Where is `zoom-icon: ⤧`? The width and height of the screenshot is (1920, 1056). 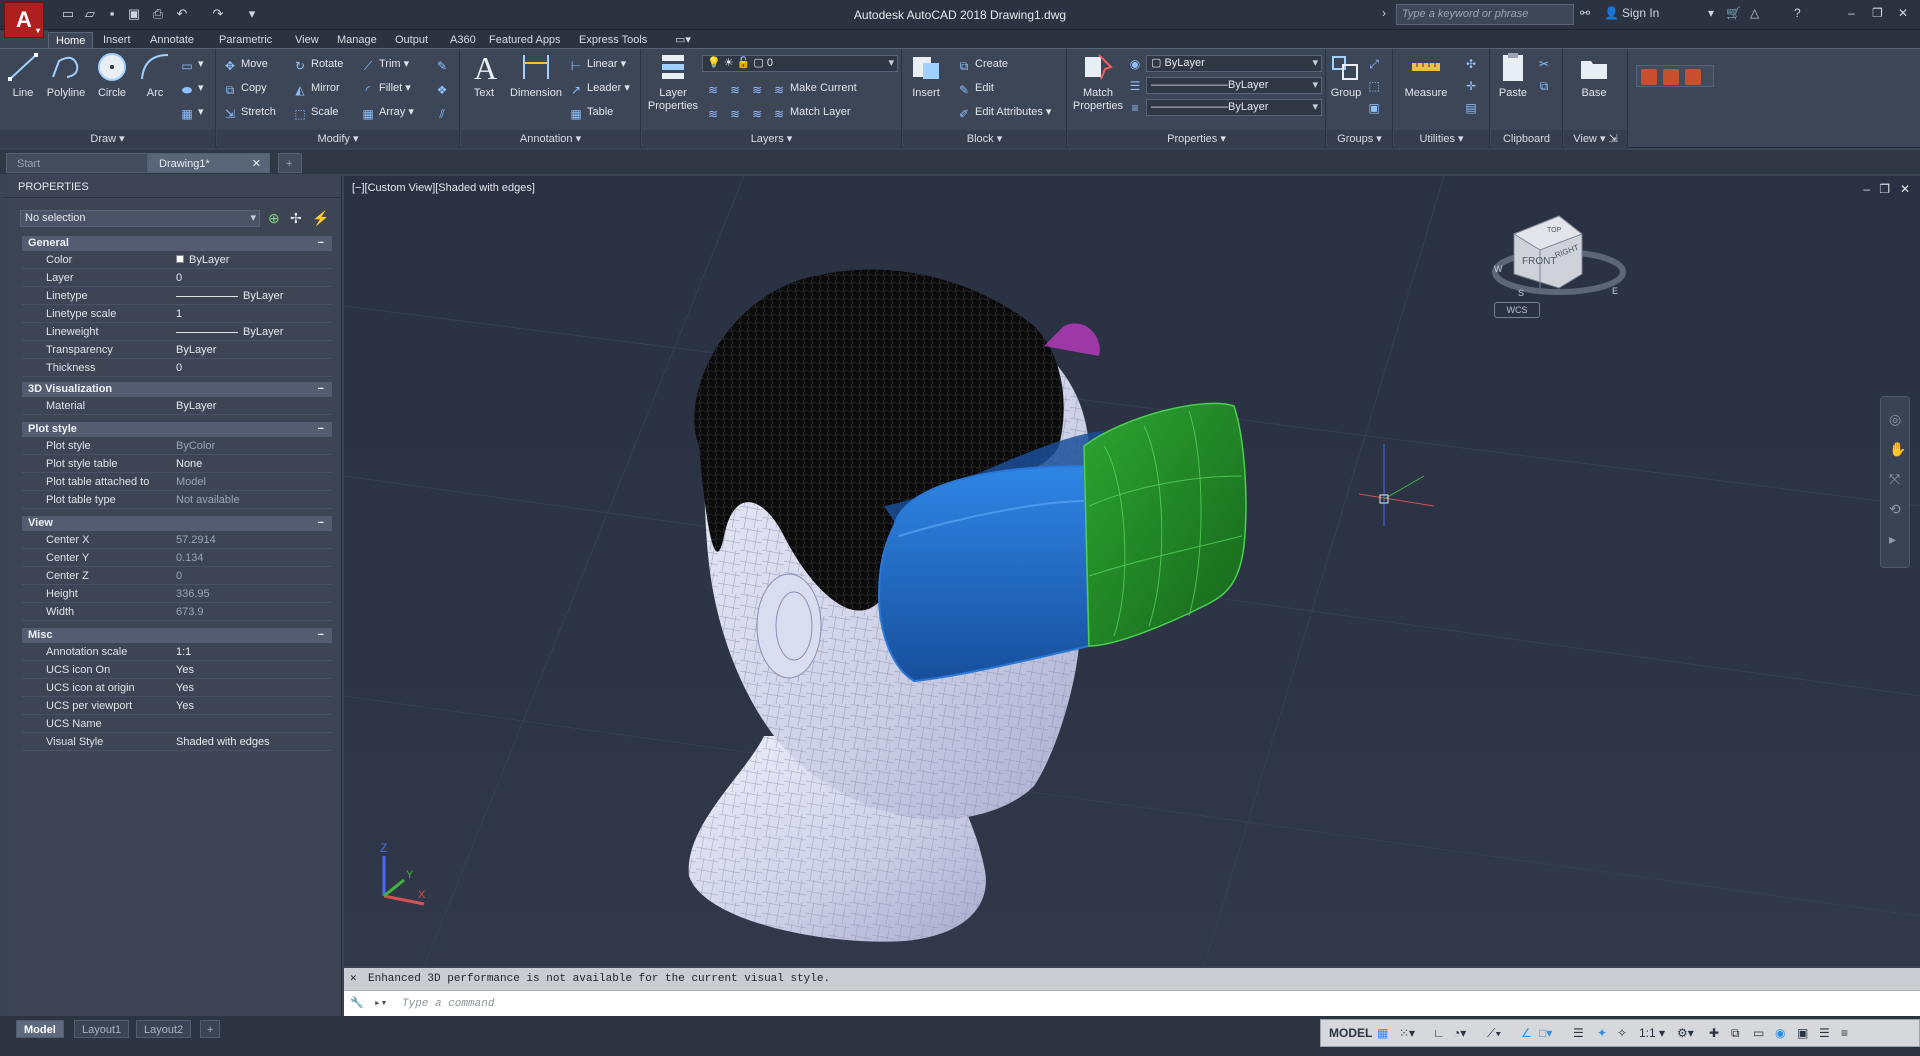 zoom-icon: ⤧ is located at coordinates (1894, 479).